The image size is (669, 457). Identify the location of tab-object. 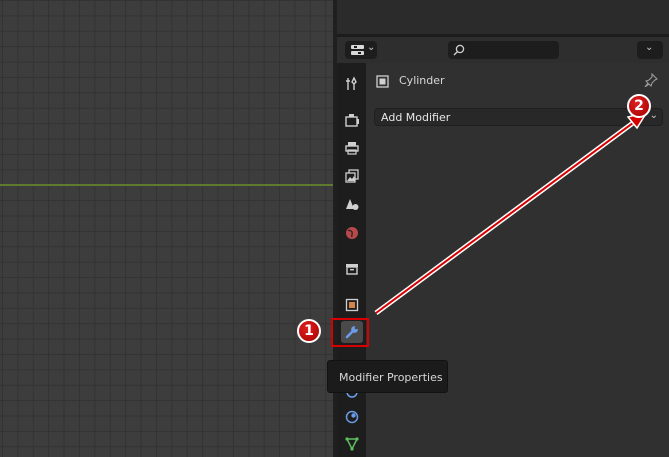
(352, 305).